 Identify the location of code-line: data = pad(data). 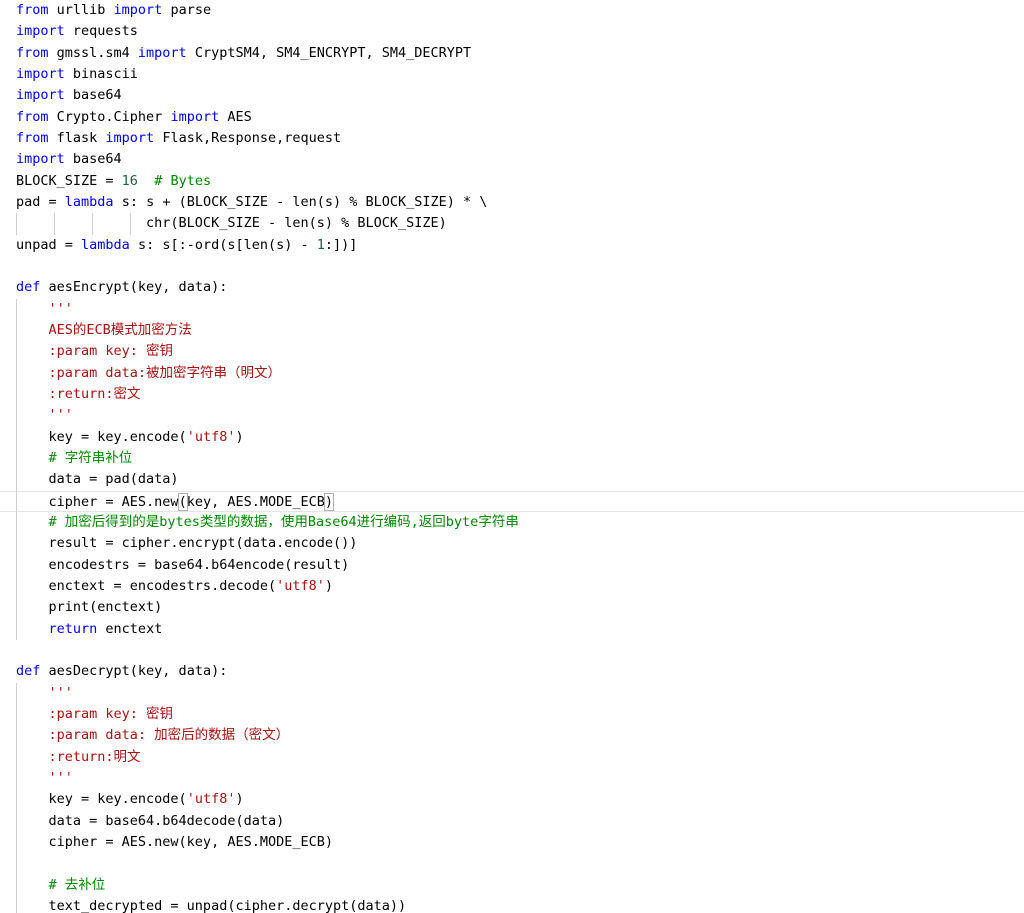
(97, 479).